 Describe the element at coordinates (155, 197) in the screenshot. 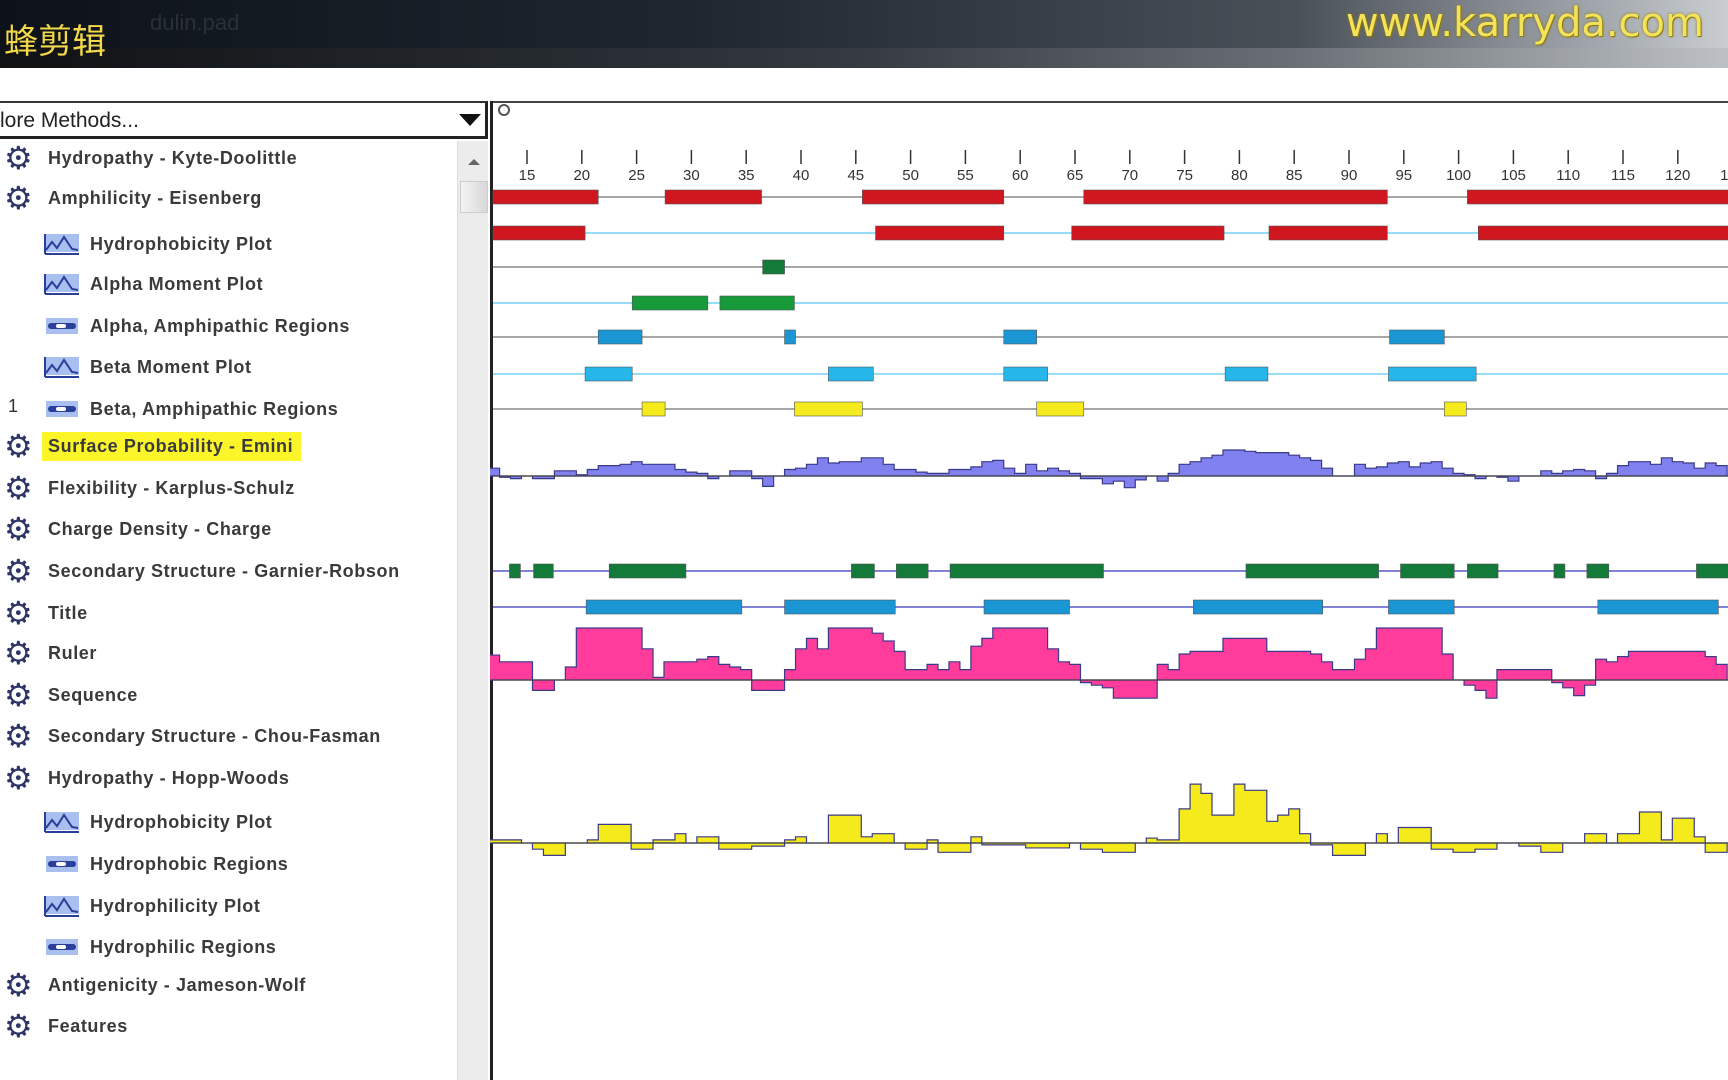

I see `list-item-label: Amphilicity - Eisenberg` at that location.